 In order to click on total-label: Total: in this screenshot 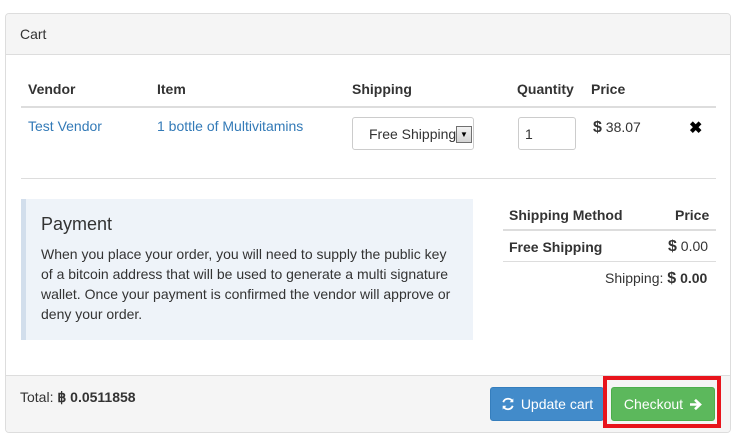, I will do `click(37, 397)`.